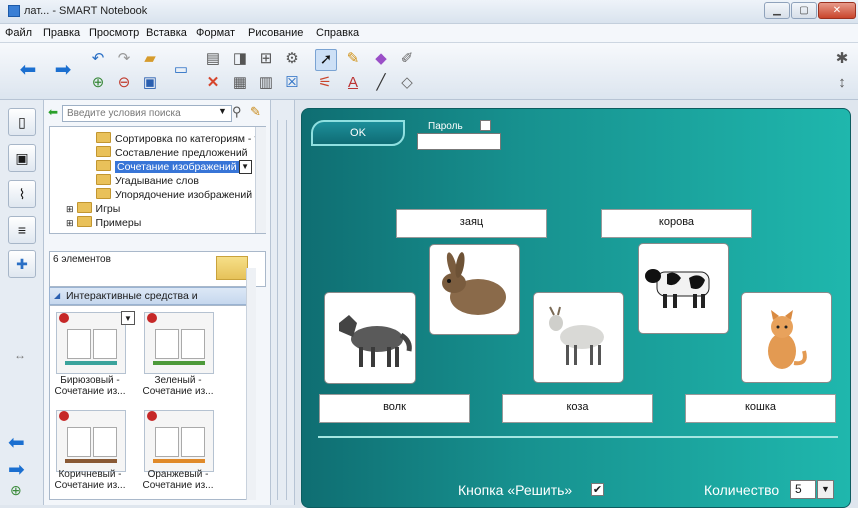 This screenshot has height=508, width=858. Describe the element at coordinates (353, 83) in the screenshot. I see `text-icon: A` at that location.